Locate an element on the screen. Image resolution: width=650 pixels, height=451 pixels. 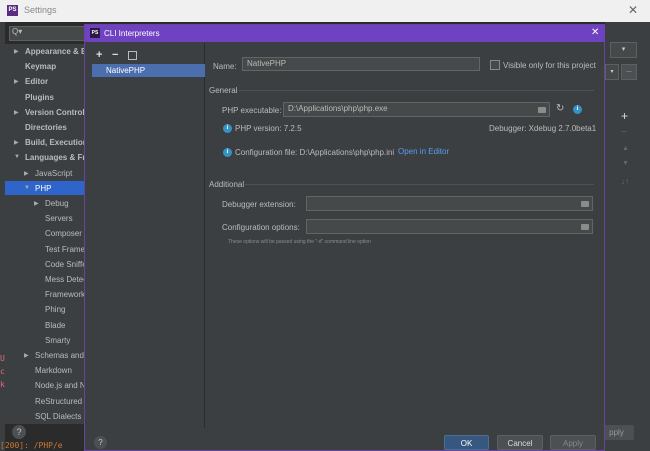
php-executable-input: D:\Applications\php\php.exe is located at coordinates (416, 109).